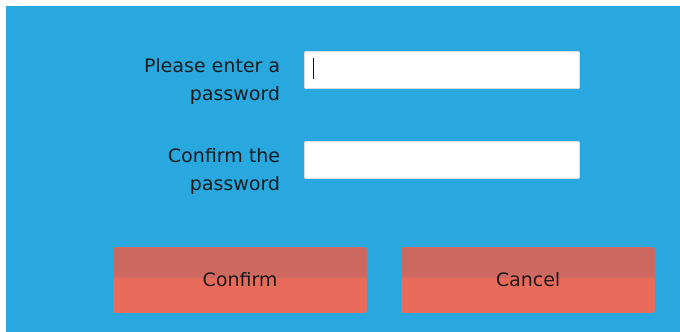  I want to click on cancel-button: Cancel, so click(528, 280).